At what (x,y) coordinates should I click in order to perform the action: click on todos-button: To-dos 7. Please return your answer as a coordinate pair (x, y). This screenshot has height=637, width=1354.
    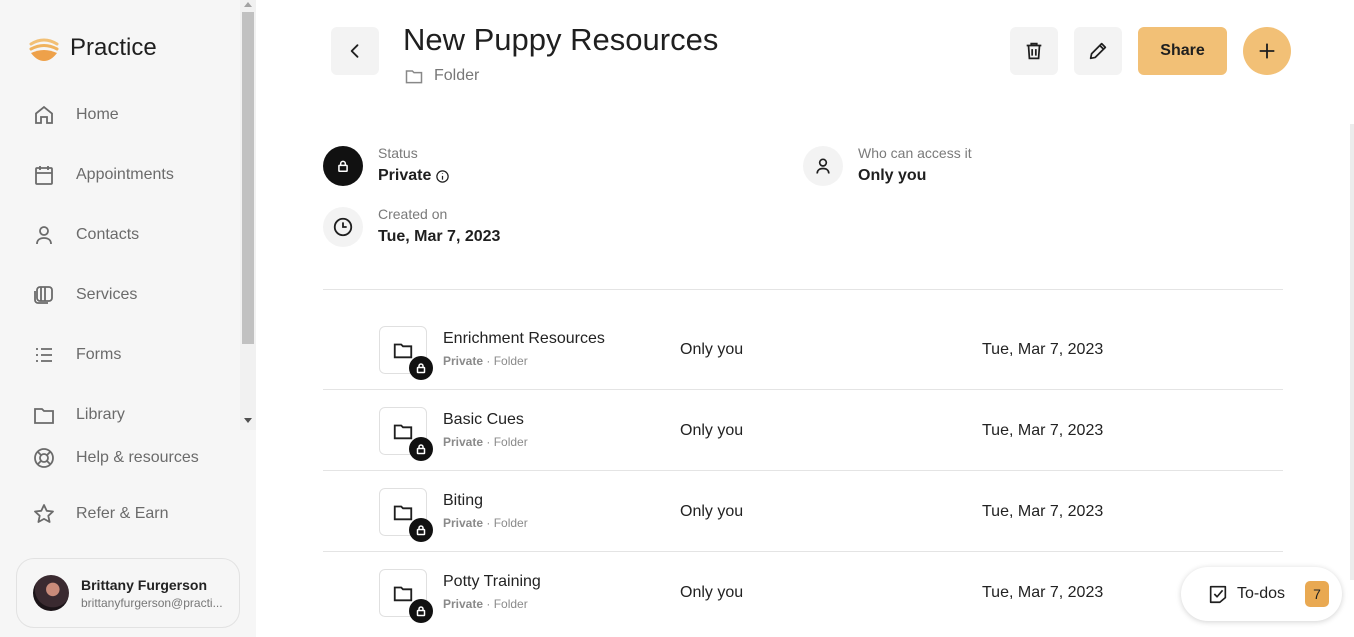
    Looking at the image, I should click on (1261, 594).